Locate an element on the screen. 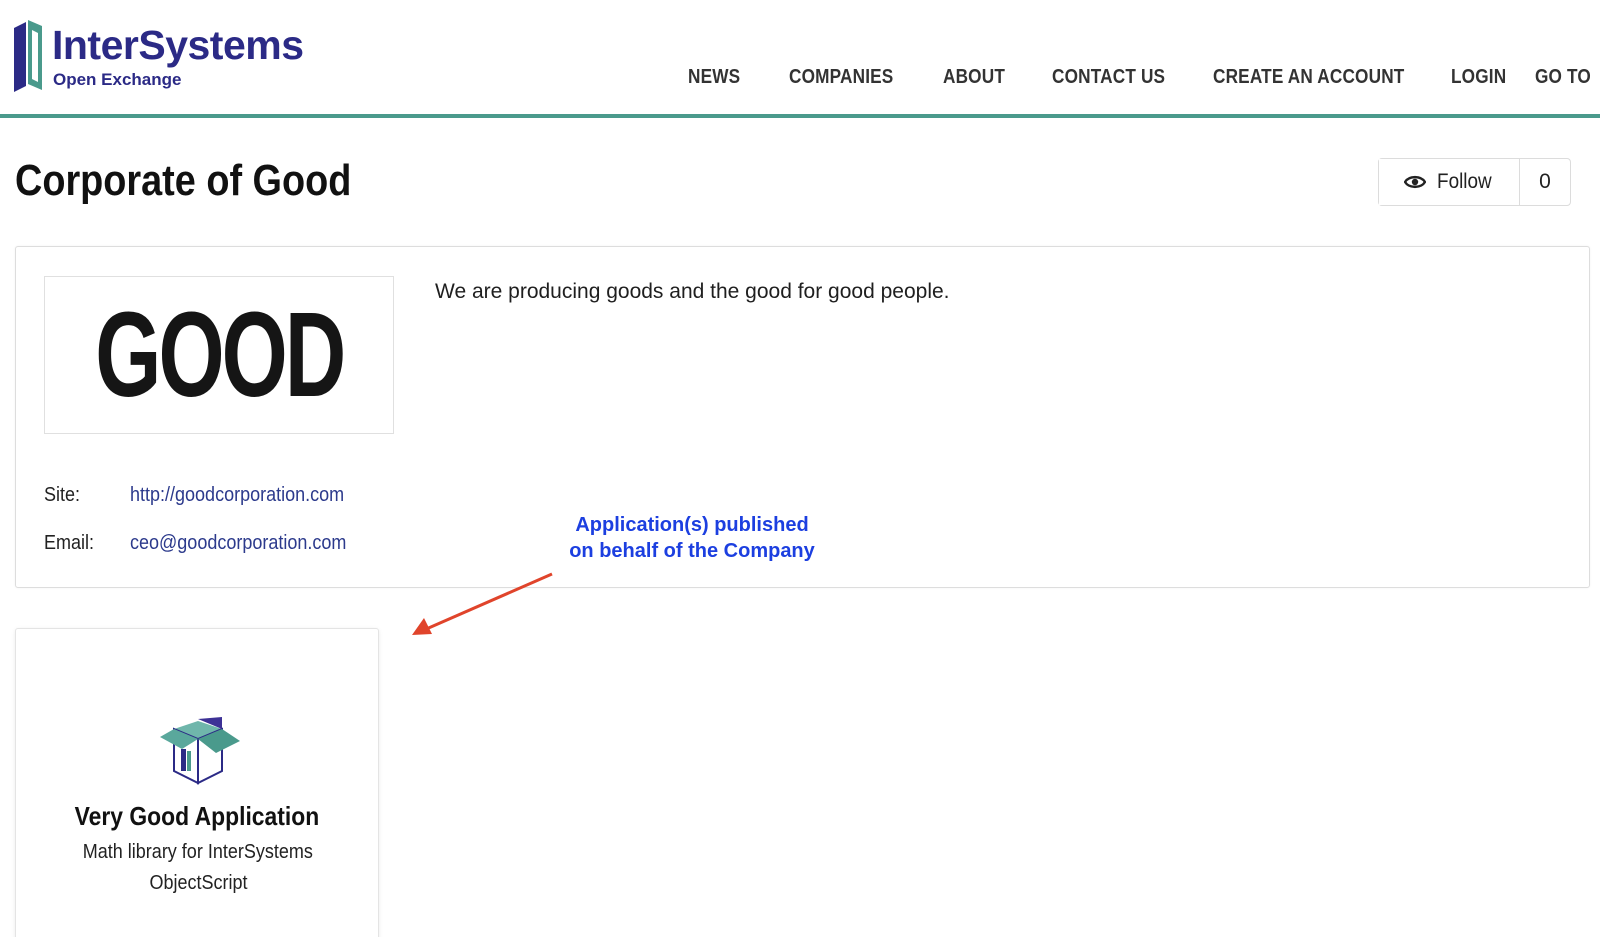 Image resolution: width=1600 pixels, height=937 pixels. follow-count: 0 is located at coordinates (1545, 181).